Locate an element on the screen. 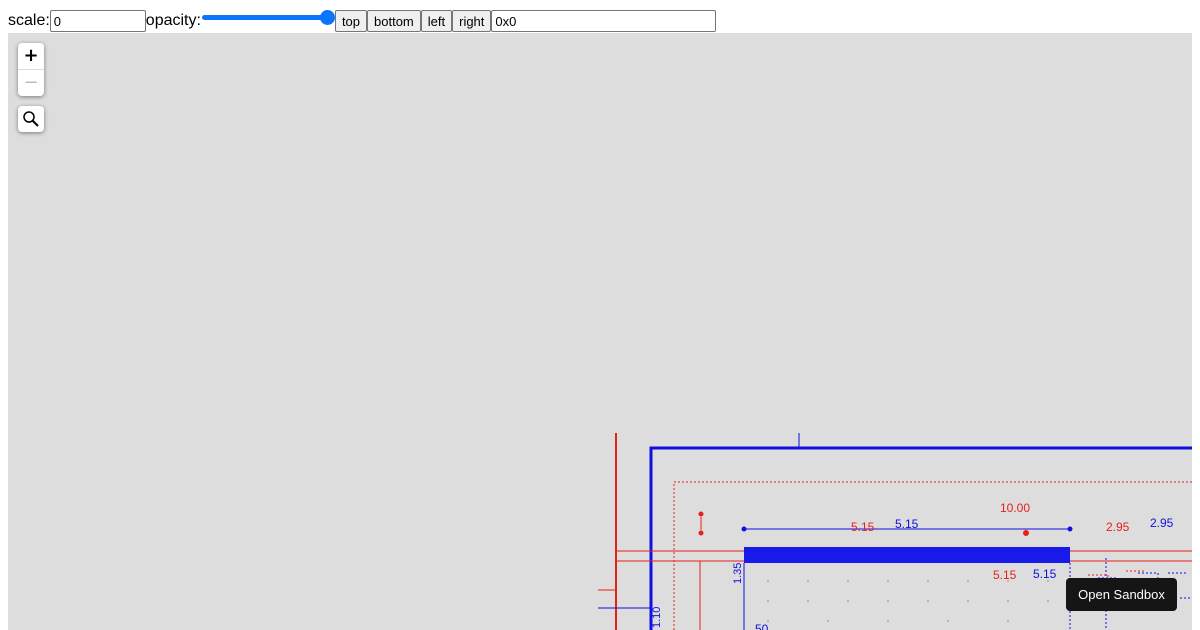 The image size is (1200, 630). blue-slab is located at coordinates (907, 555).